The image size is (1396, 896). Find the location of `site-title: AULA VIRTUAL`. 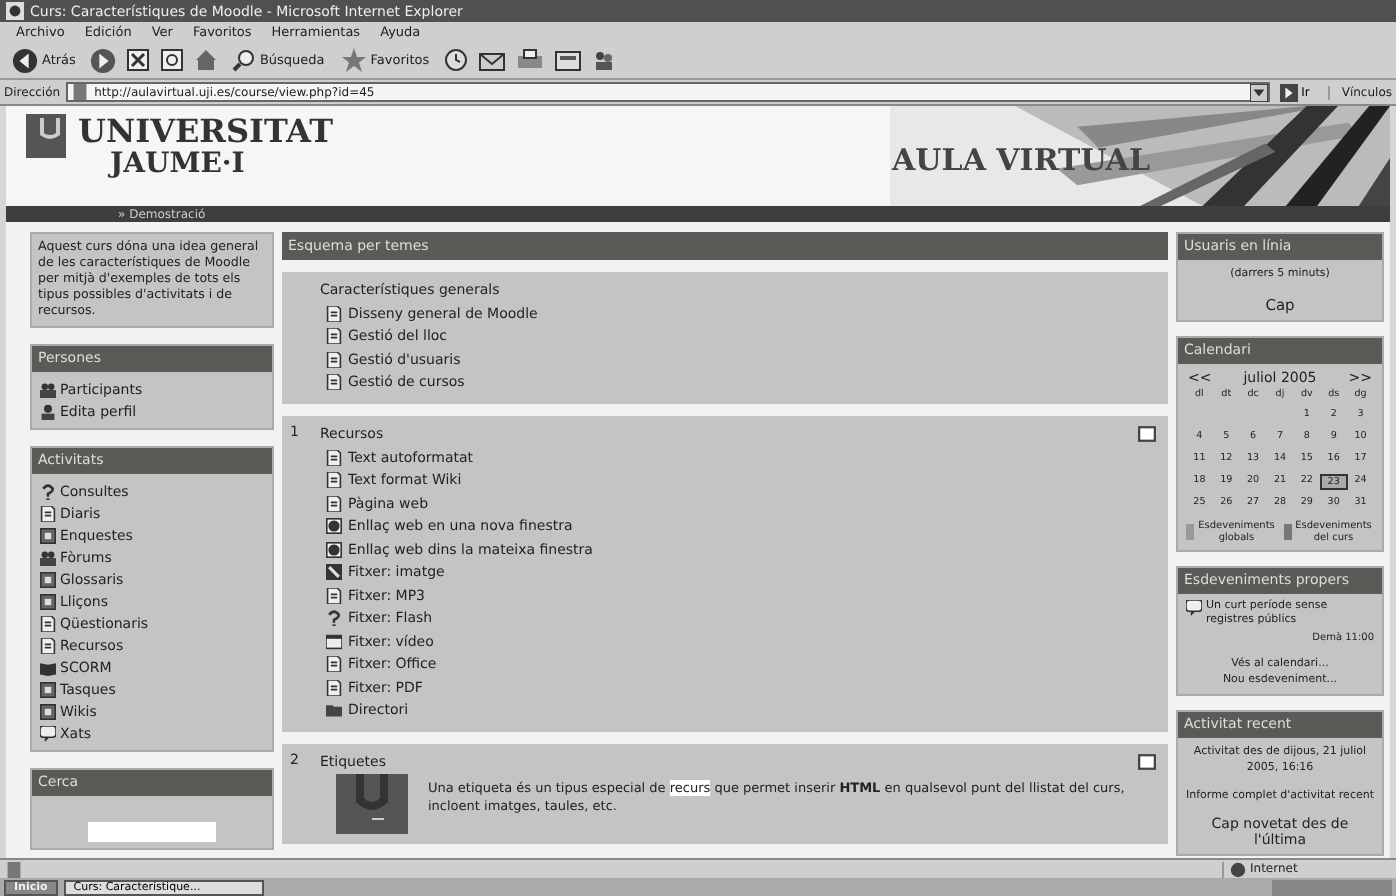

site-title: AULA VIRTUAL is located at coordinates (1021, 160).